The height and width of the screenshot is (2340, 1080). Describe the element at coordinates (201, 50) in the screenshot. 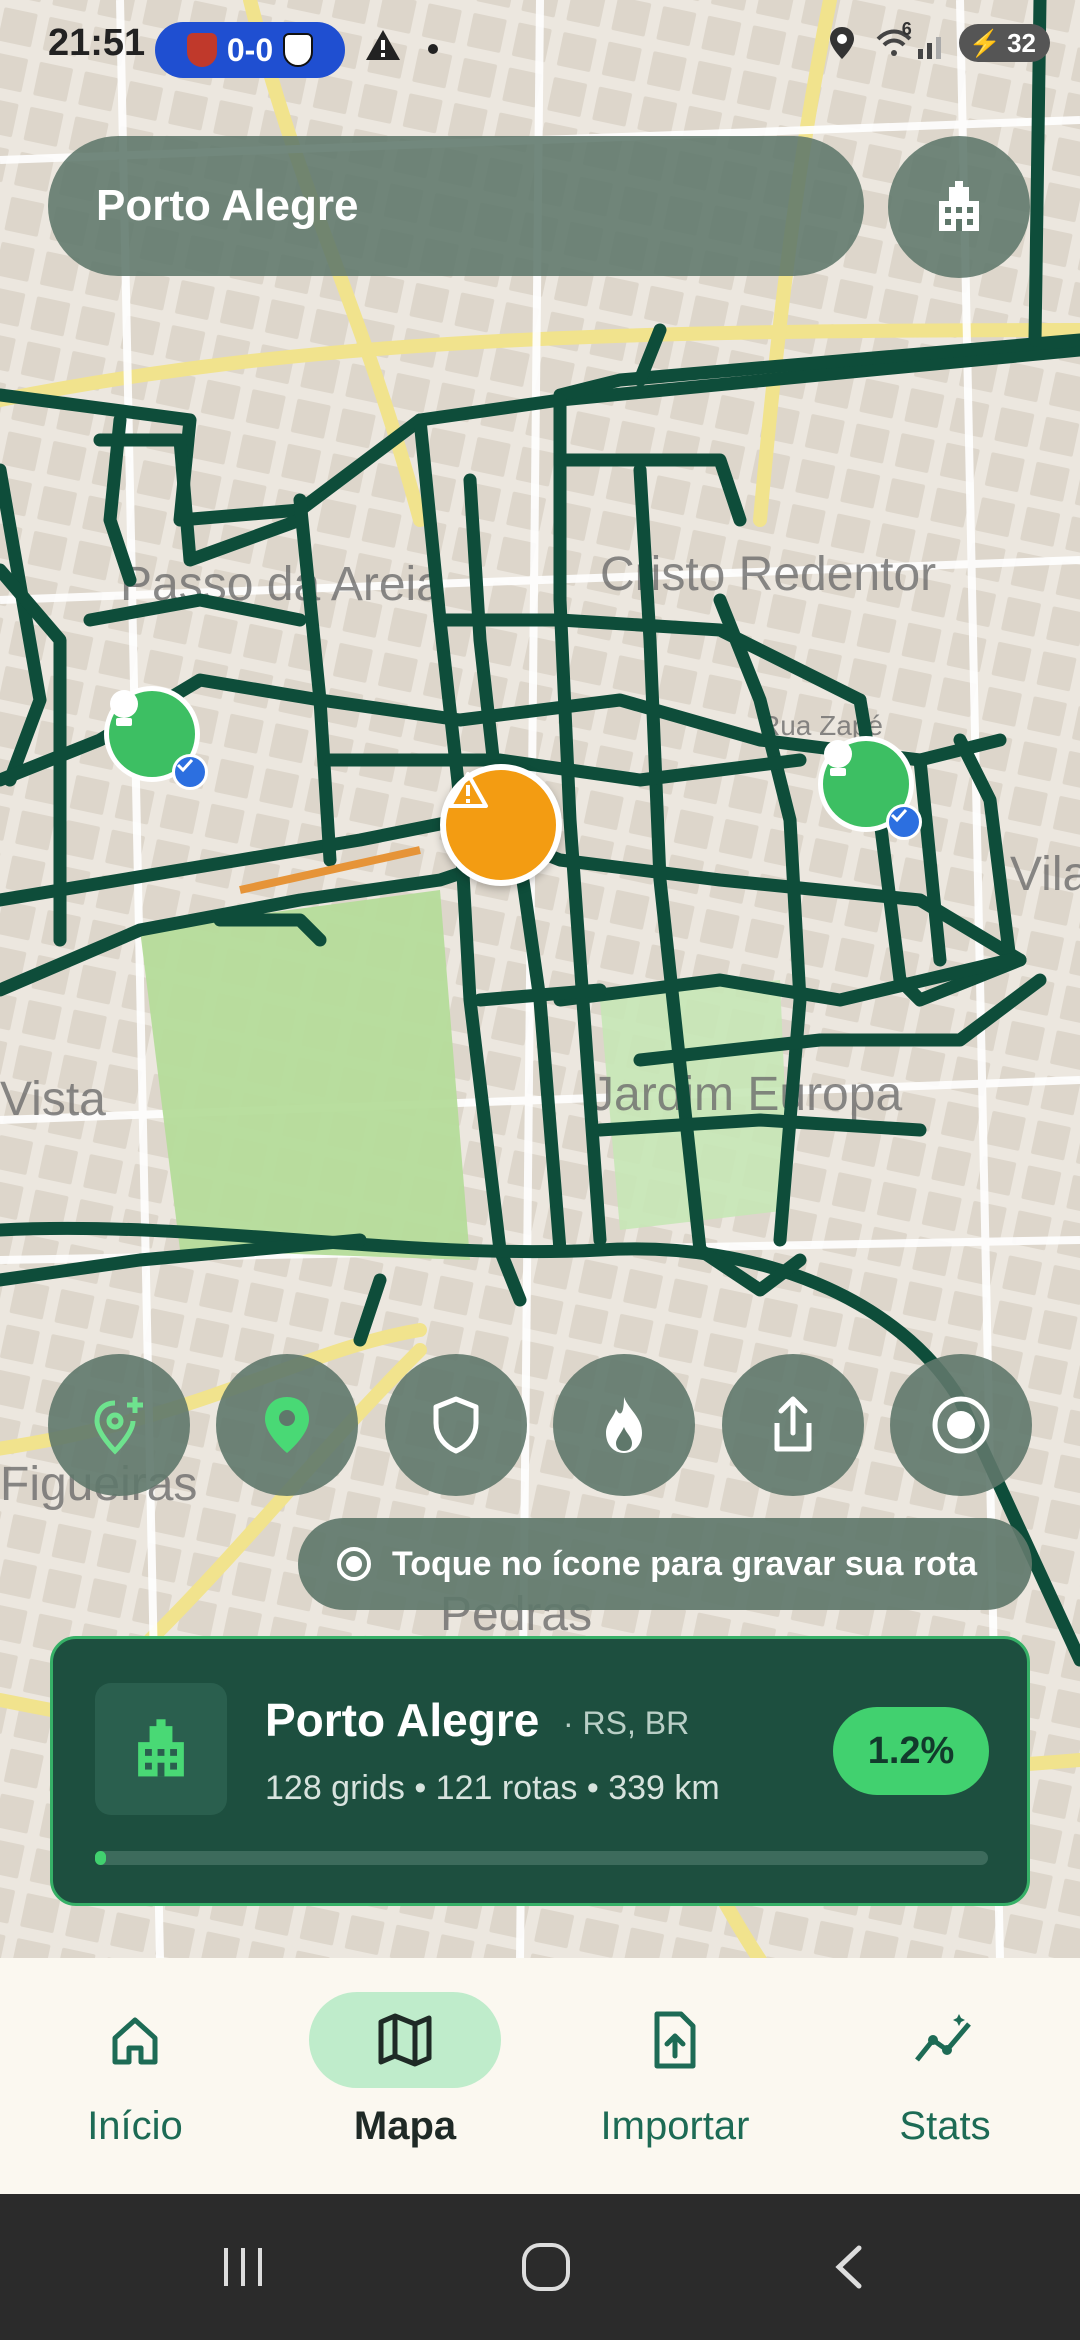

I see `team-badge-home-icon` at that location.